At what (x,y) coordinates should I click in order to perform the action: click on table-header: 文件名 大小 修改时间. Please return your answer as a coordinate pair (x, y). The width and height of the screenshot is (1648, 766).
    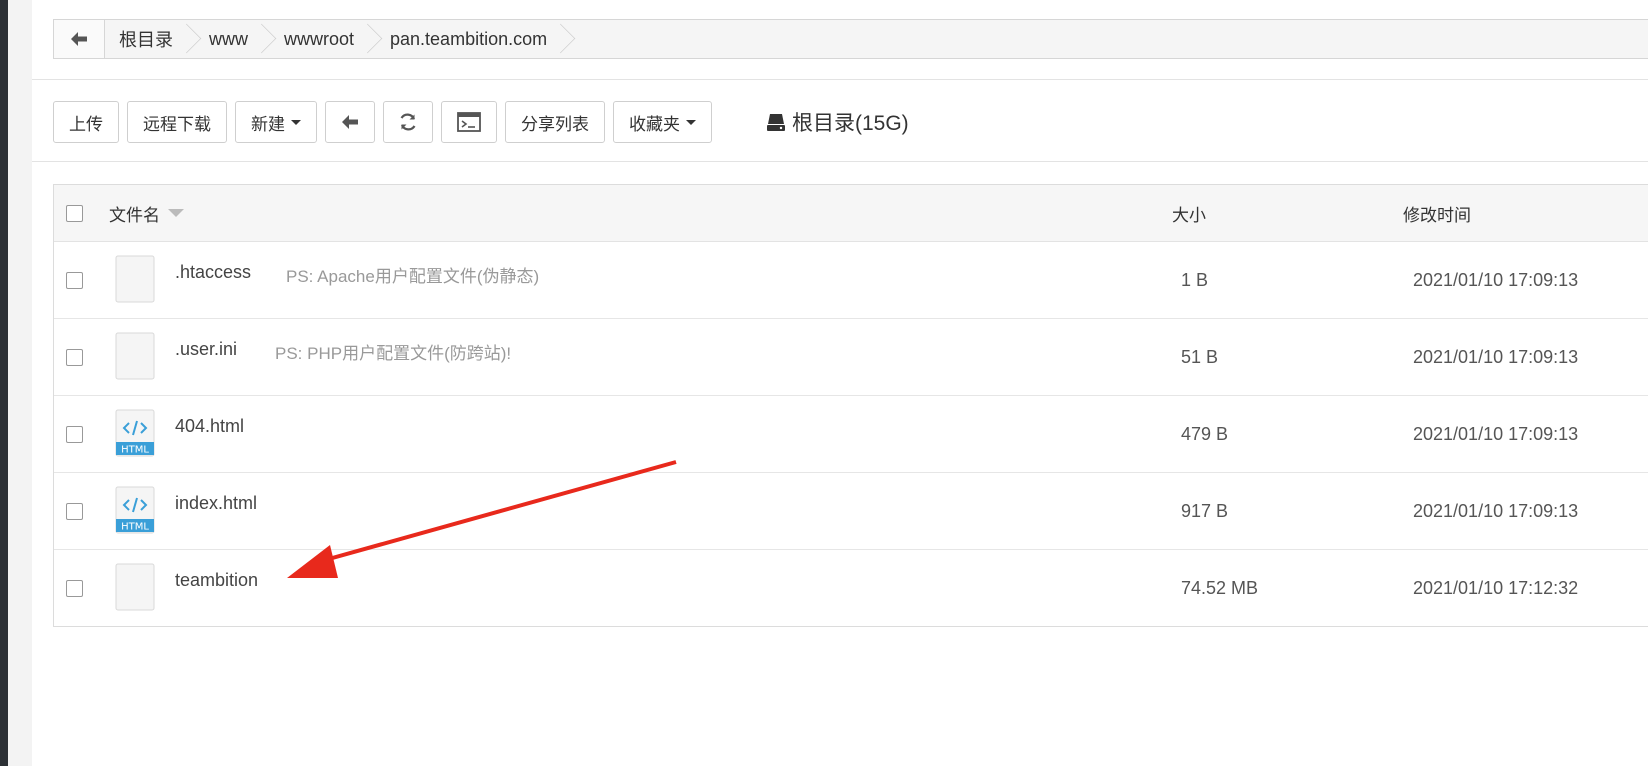
    Looking at the image, I should click on (851, 213).